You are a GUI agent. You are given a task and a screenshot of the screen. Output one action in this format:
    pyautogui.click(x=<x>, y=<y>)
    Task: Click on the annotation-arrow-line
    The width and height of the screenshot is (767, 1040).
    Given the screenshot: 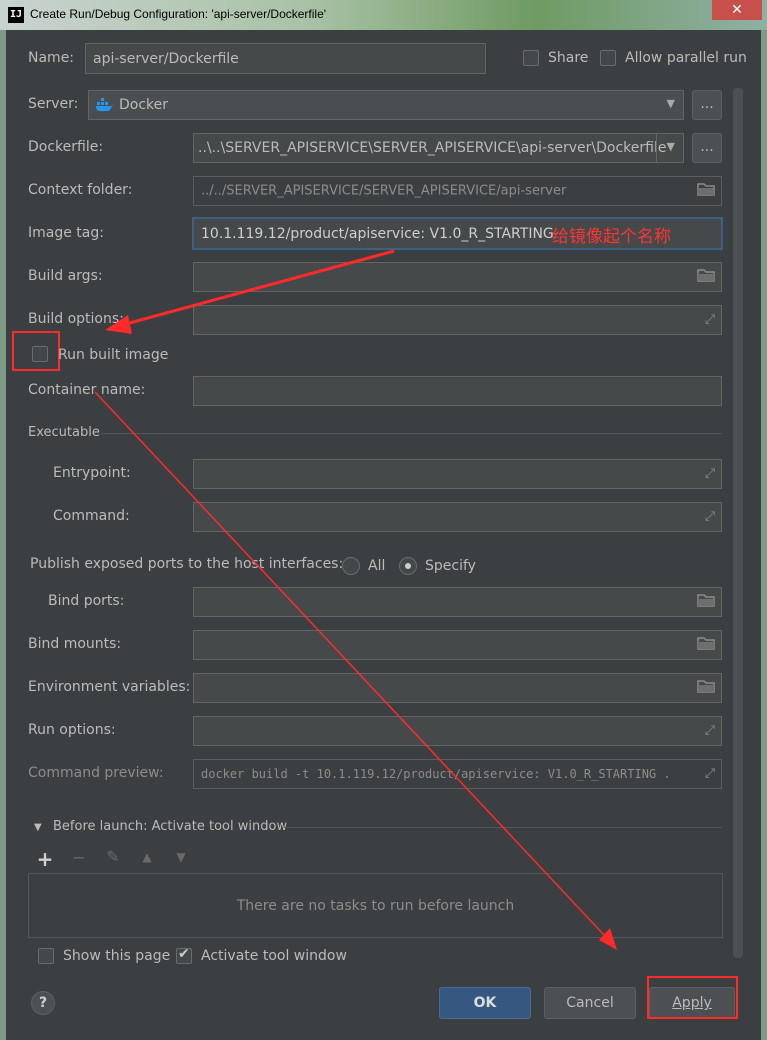 What is the action you would take?
    pyautogui.click(x=258, y=288)
    